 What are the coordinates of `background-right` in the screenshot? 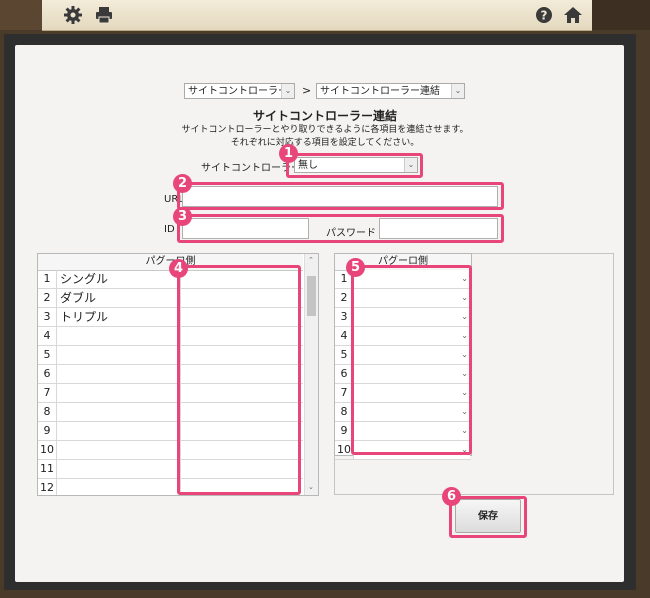 It's located at (621, 15).